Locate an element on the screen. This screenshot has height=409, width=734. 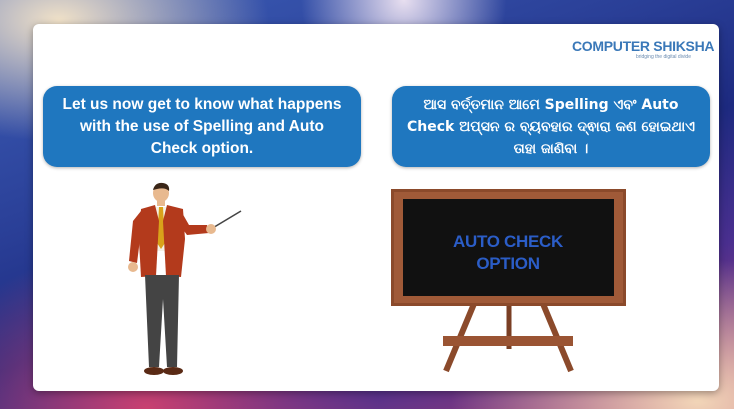
logo-name: COMPUTER SHIKSHA is located at coordinates (643, 46).